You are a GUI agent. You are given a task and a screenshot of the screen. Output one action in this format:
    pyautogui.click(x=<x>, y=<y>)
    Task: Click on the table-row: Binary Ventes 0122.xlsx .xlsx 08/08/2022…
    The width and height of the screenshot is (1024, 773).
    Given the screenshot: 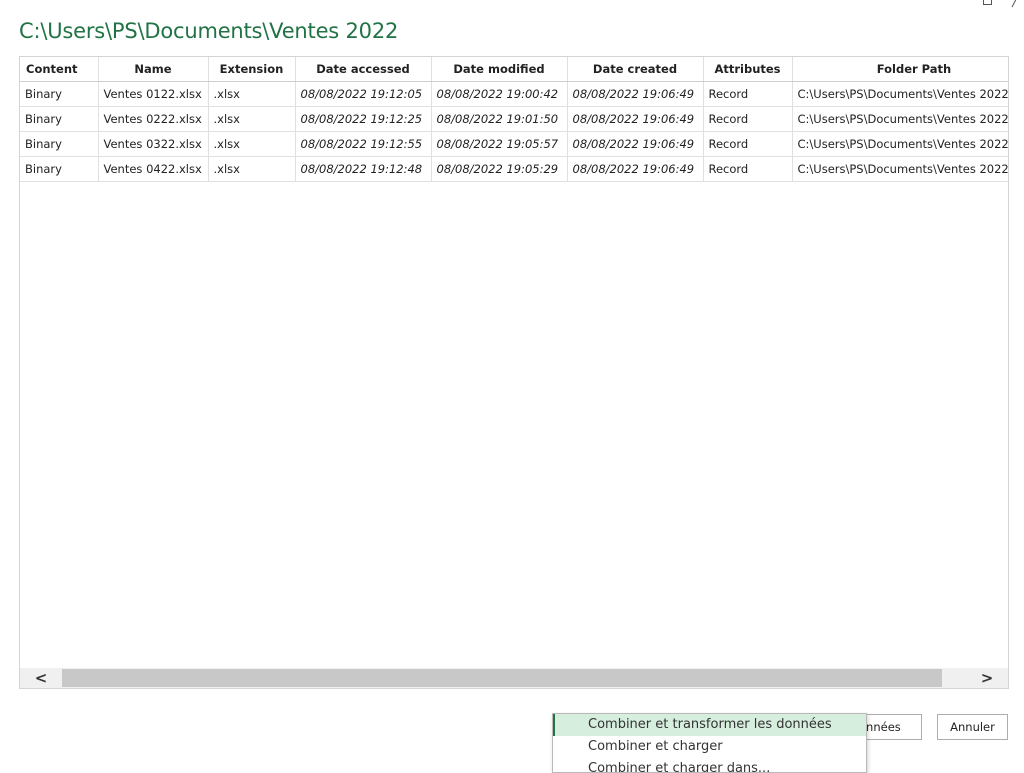 What is the action you would take?
    pyautogui.click(x=514, y=94)
    